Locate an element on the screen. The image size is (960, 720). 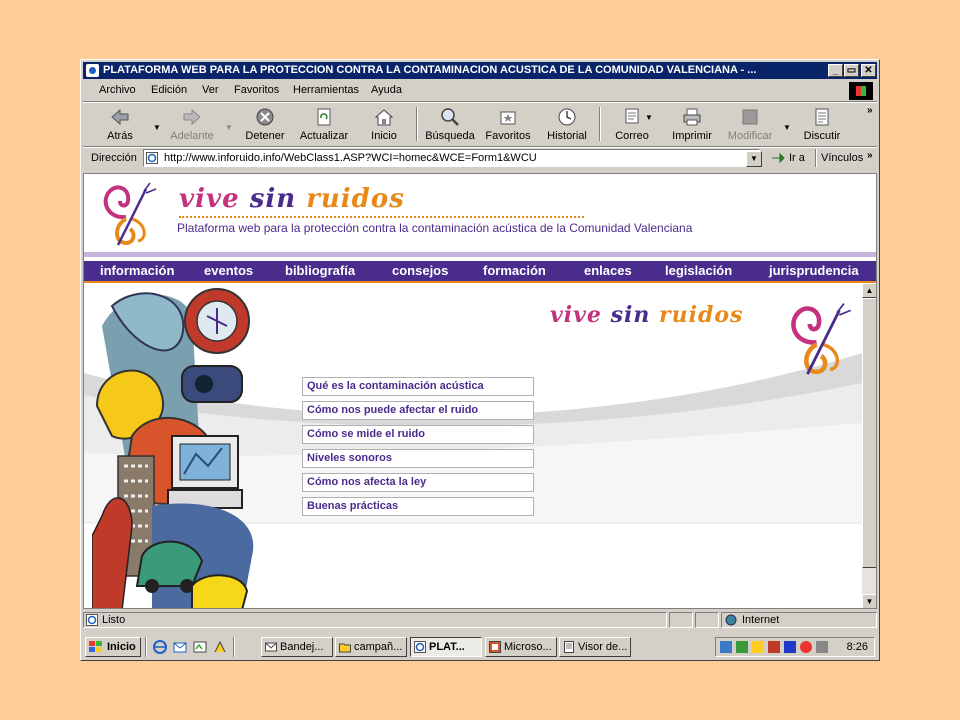
tray-printer-icon is located at coordinates (822, 647).